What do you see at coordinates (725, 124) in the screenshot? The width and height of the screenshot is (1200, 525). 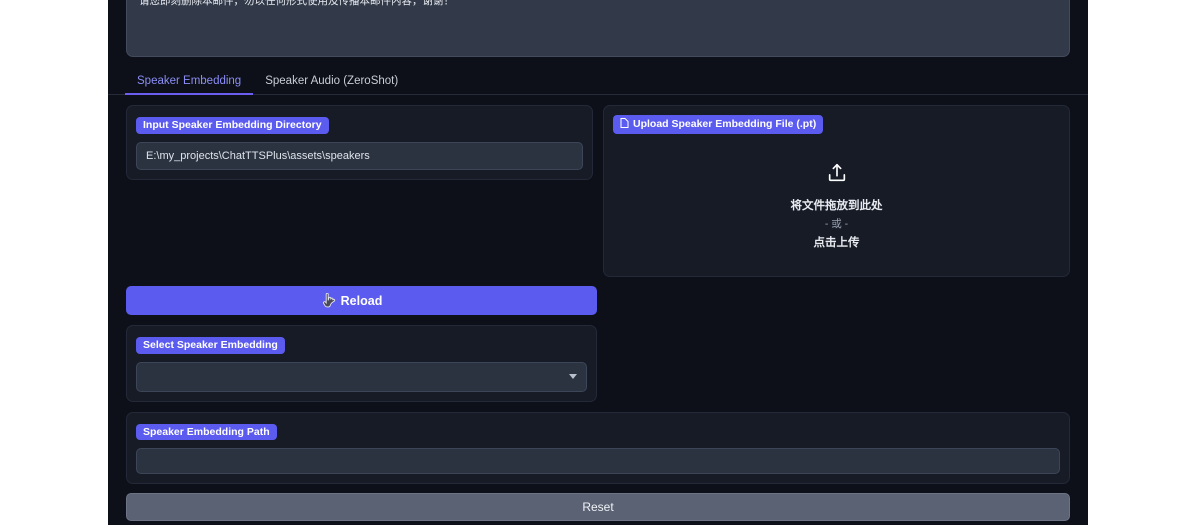 I see `upload-embedding-label-text: Upload Speaker Embedding File (.pt)` at bounding box center [725, 124].